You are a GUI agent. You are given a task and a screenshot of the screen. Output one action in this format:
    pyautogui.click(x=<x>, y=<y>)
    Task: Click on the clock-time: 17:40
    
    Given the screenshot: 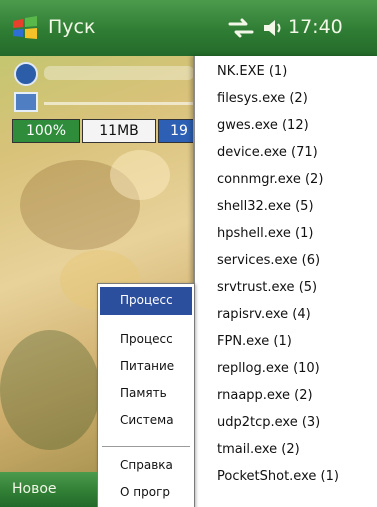 What is the action you would take?
    pyautogui.click(x=315, y=27)
    